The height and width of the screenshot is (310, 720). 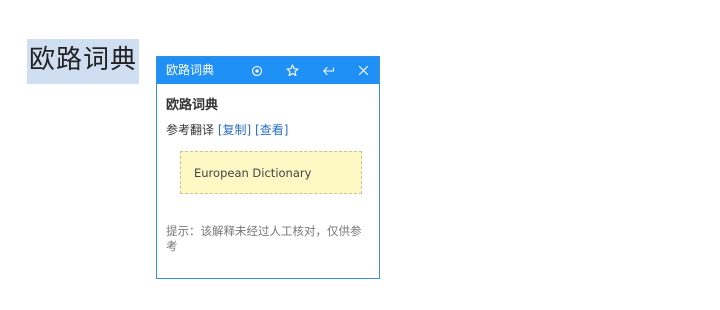 I want to click on popup-header: 欧路词典, so click(x=268, y=70).